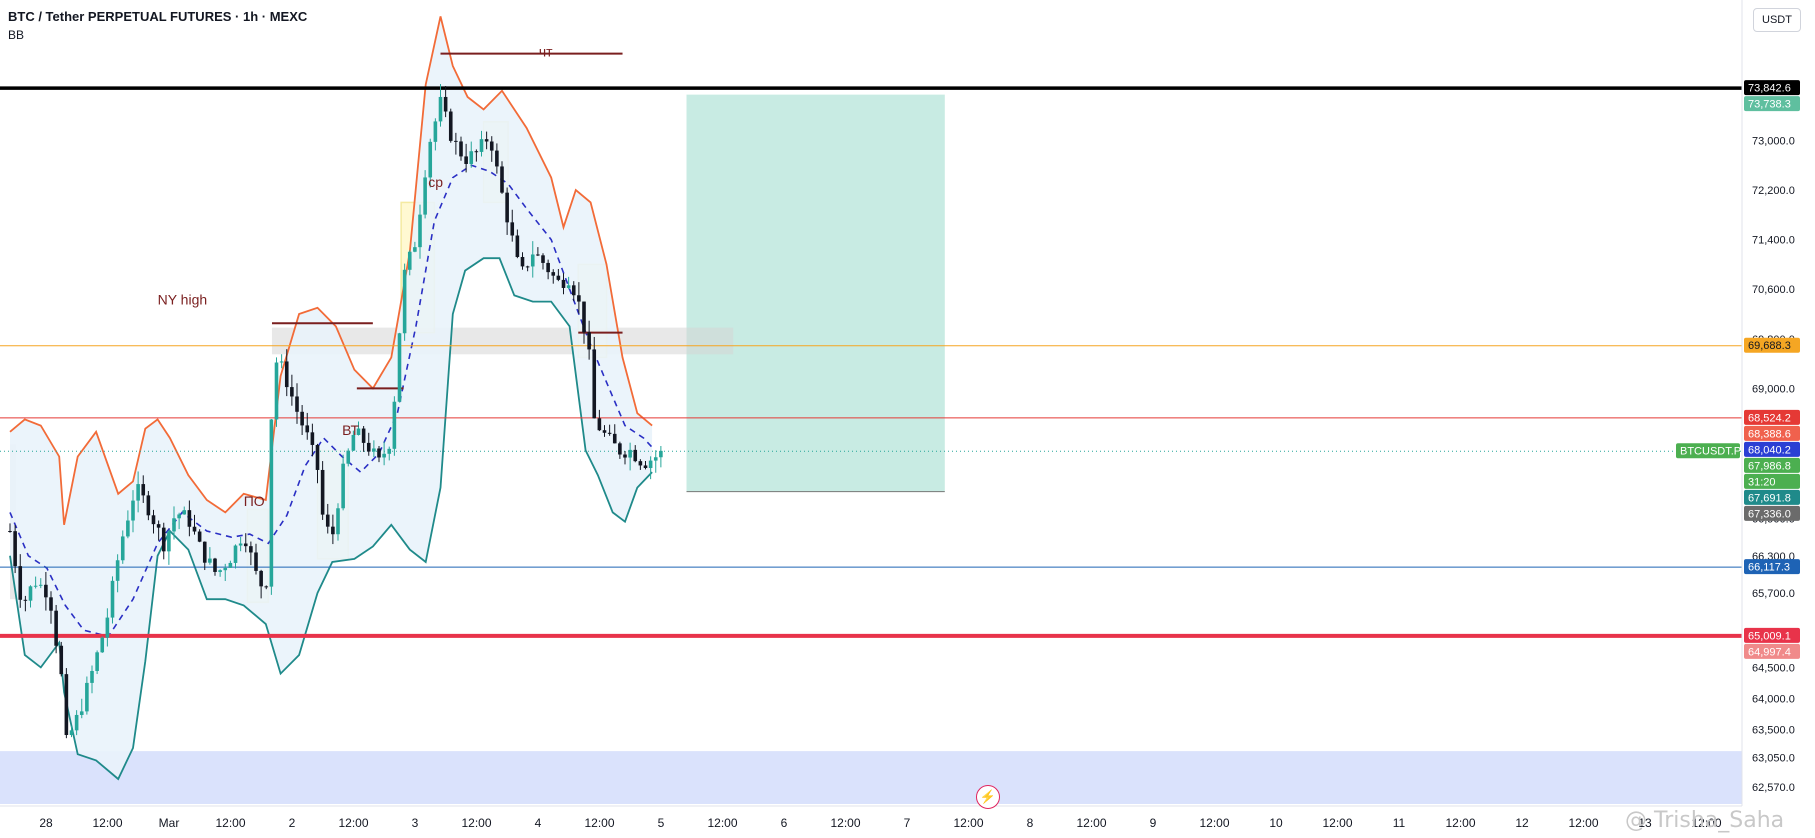 The width and height of the screenshot is (1815, 838). Describe the element at coordinates (1710, 452) in the screenshot. I see `symbol-tag: BTCUSDT.P` at that location.